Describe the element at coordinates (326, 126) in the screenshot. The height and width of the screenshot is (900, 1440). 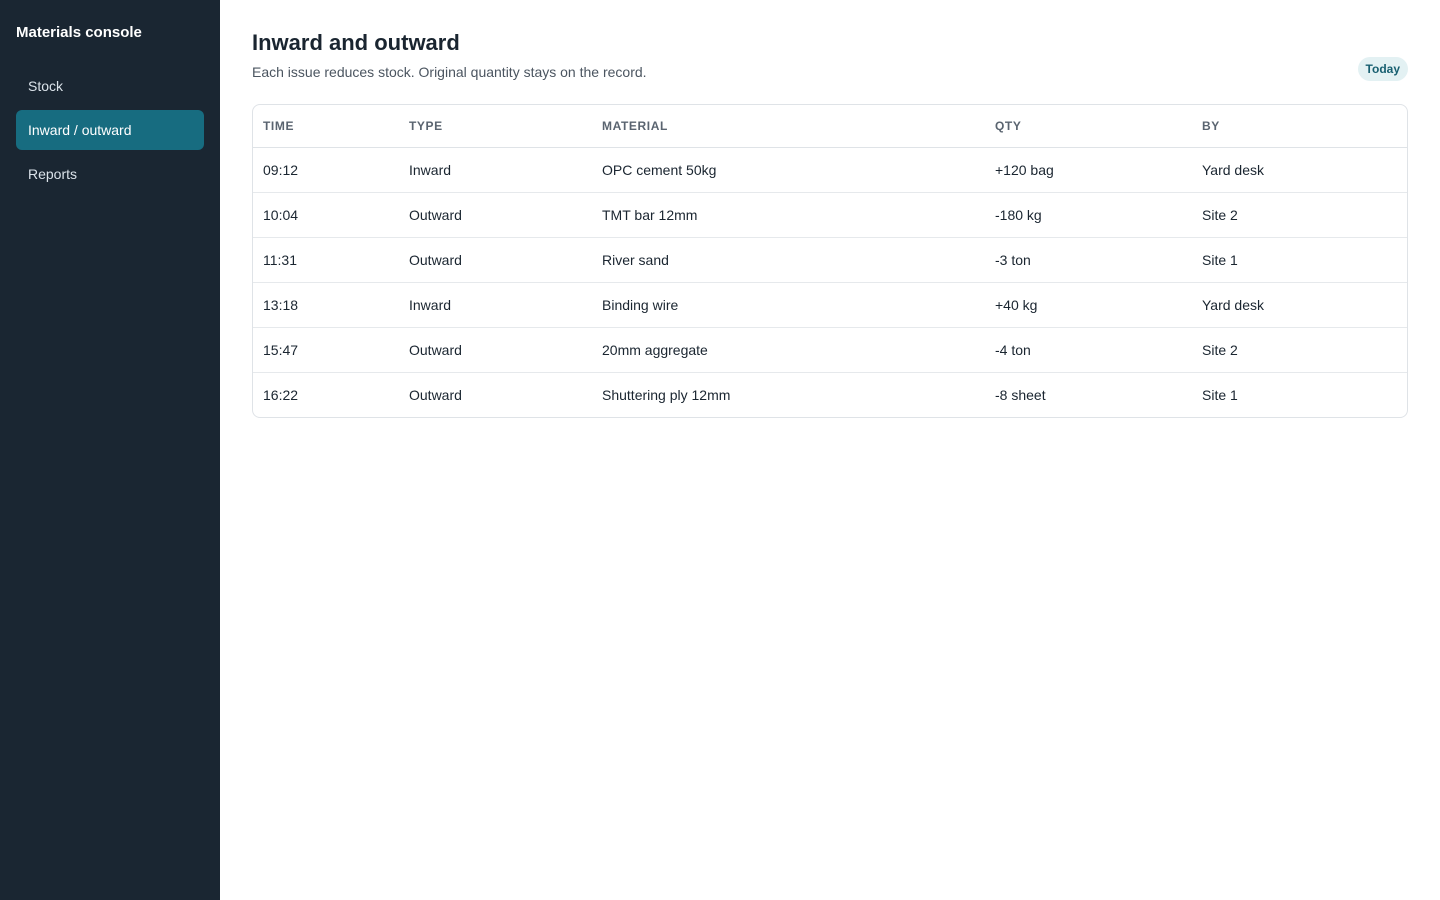
I see `column-header-time: TIME` at that location.